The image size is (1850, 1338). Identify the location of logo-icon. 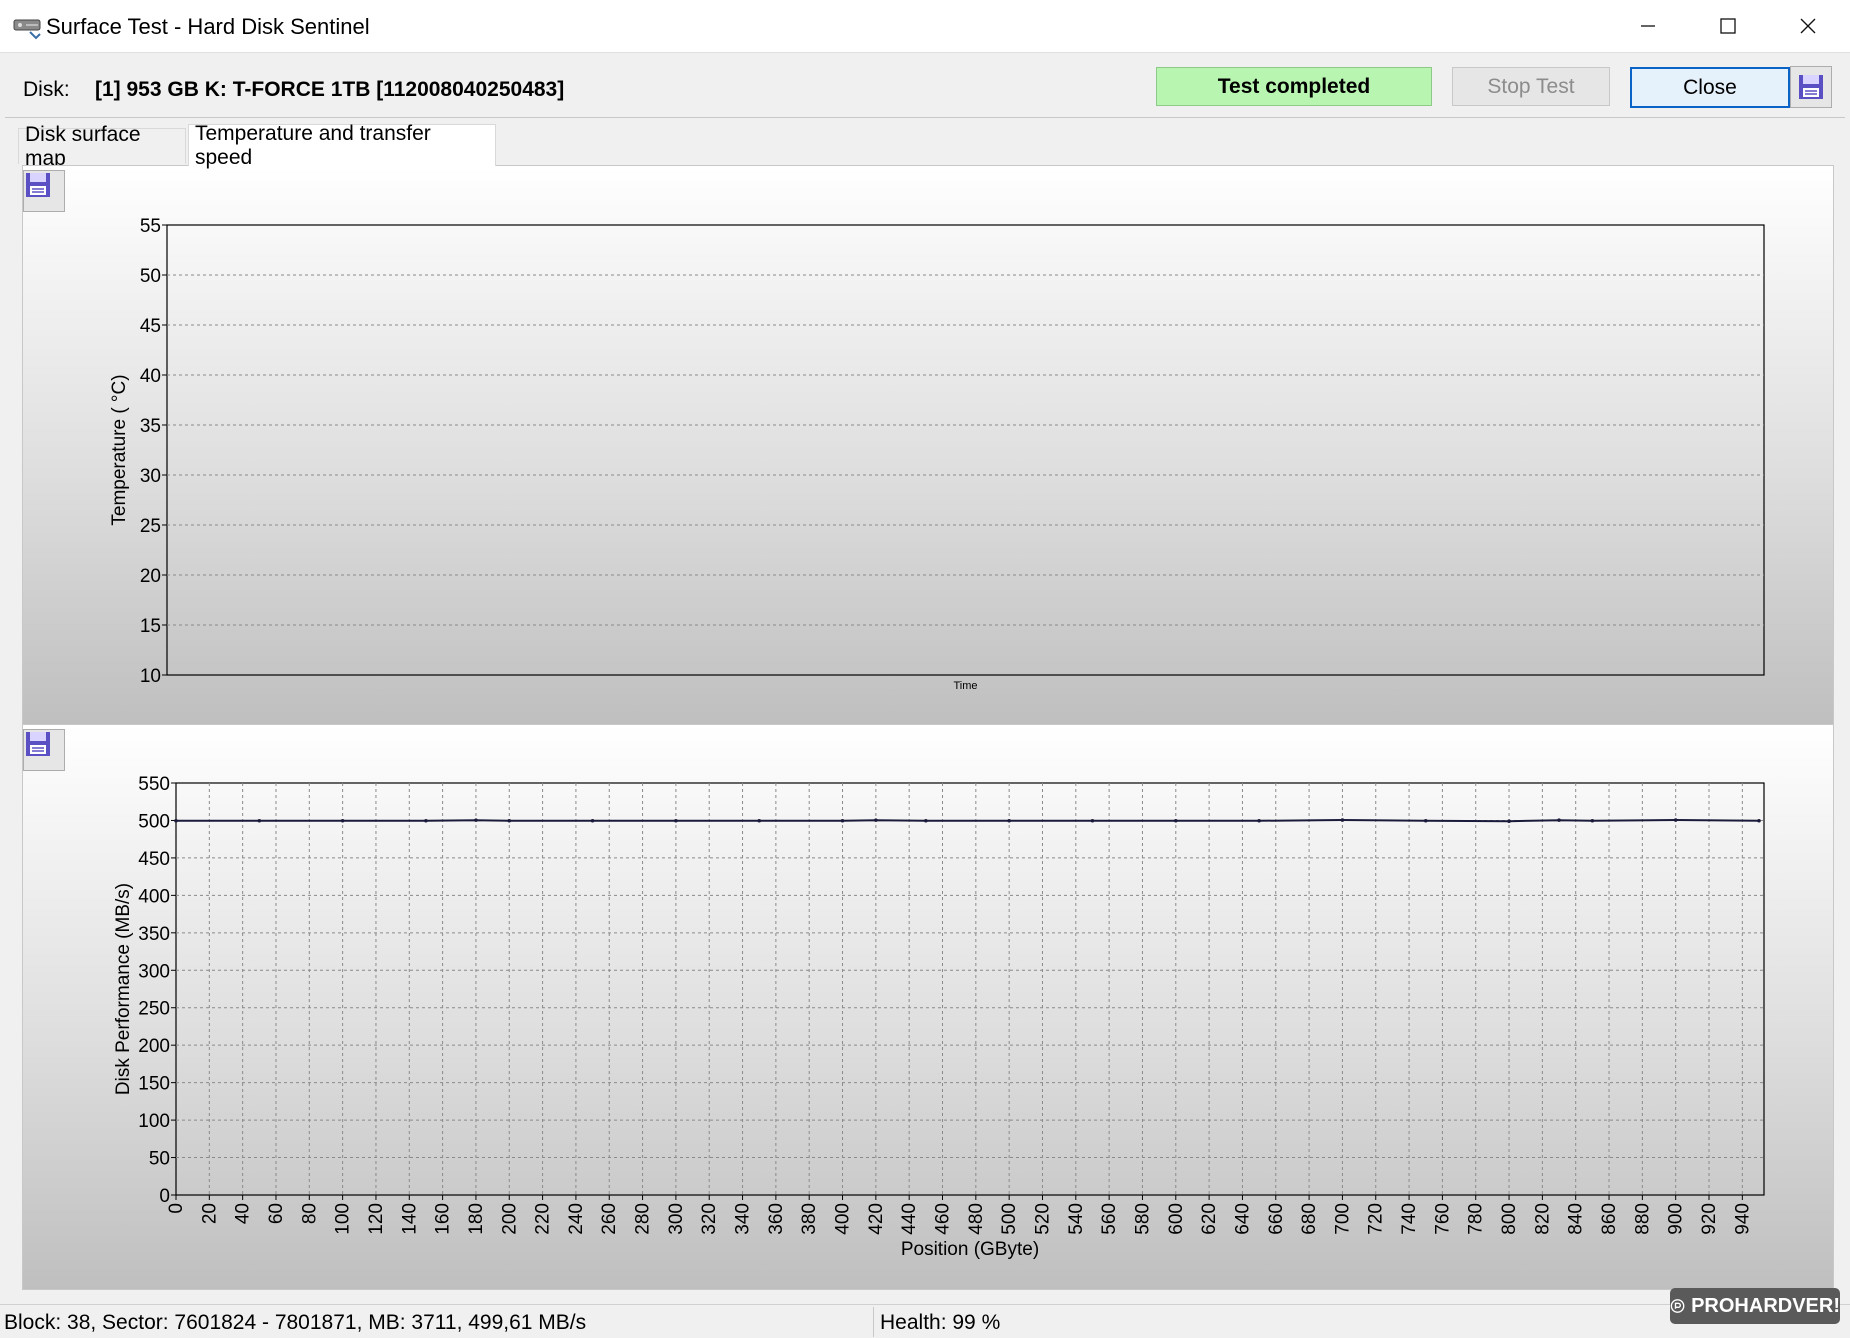
(1677, 1306).